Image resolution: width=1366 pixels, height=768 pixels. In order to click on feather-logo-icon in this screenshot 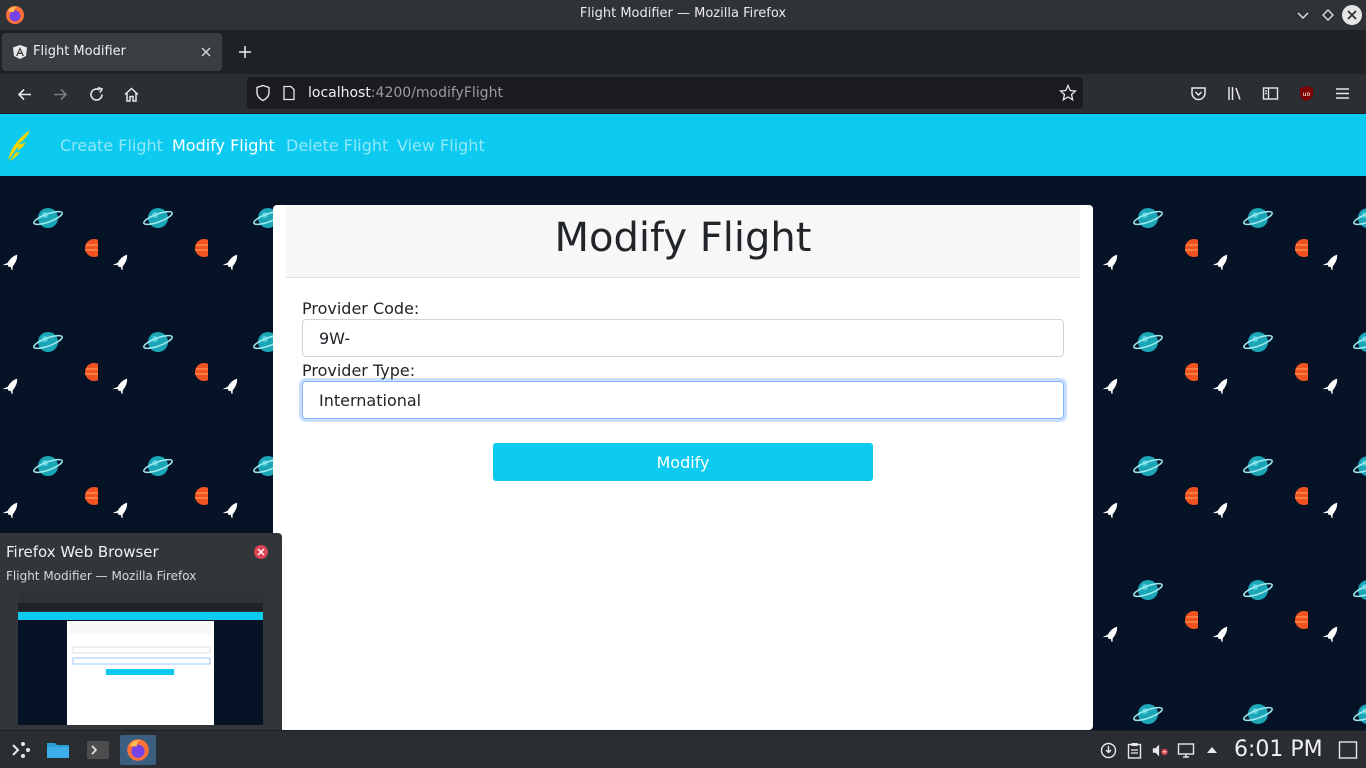, I will do `click(19, 146)`.